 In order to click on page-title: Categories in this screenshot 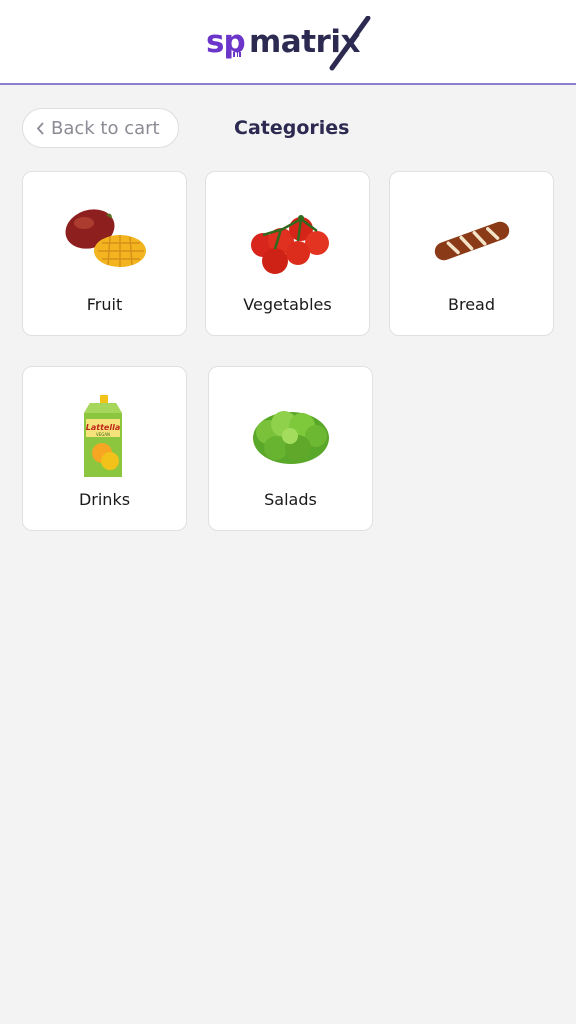, I will do `click(292, 128)`.